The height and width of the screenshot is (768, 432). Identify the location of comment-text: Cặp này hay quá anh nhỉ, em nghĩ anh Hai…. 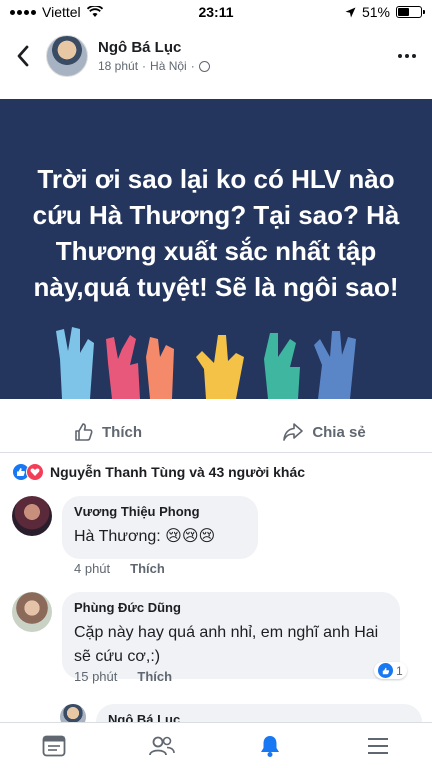
(226, 644).